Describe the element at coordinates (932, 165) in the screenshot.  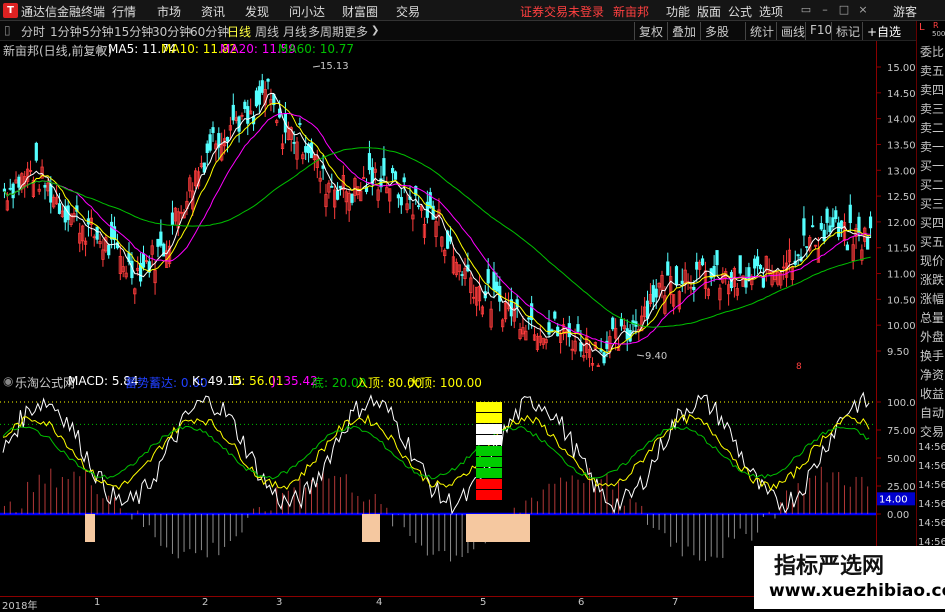
I see `side-item: 买一` at that location.